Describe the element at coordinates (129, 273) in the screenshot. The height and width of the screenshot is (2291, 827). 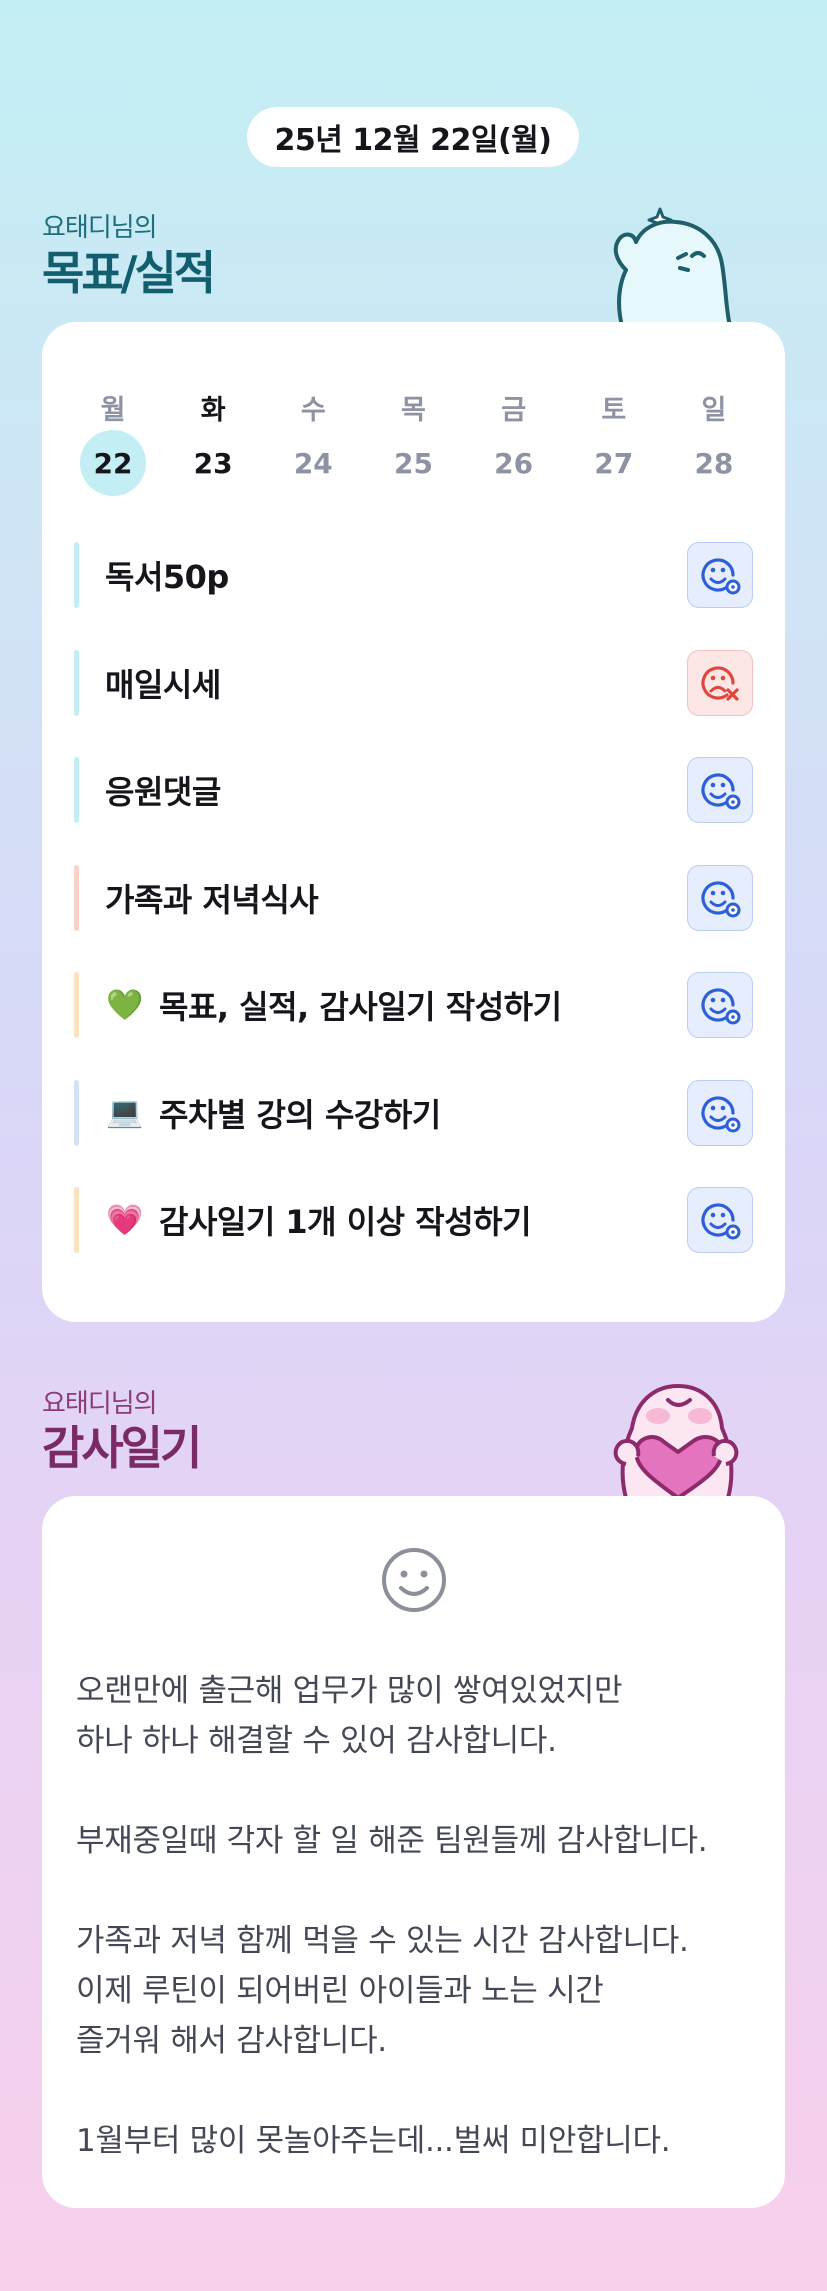
I see `goals-section-title: 목표/실적` at that location.